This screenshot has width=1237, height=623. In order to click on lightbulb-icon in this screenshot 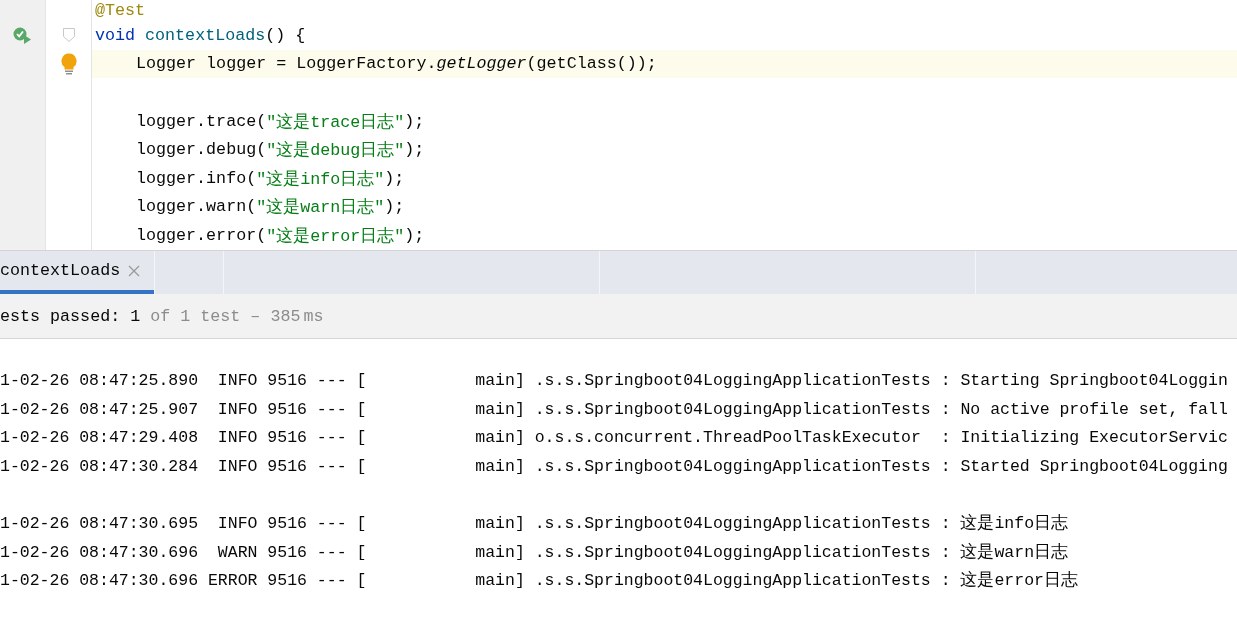, I will do `click(69, 63)`.